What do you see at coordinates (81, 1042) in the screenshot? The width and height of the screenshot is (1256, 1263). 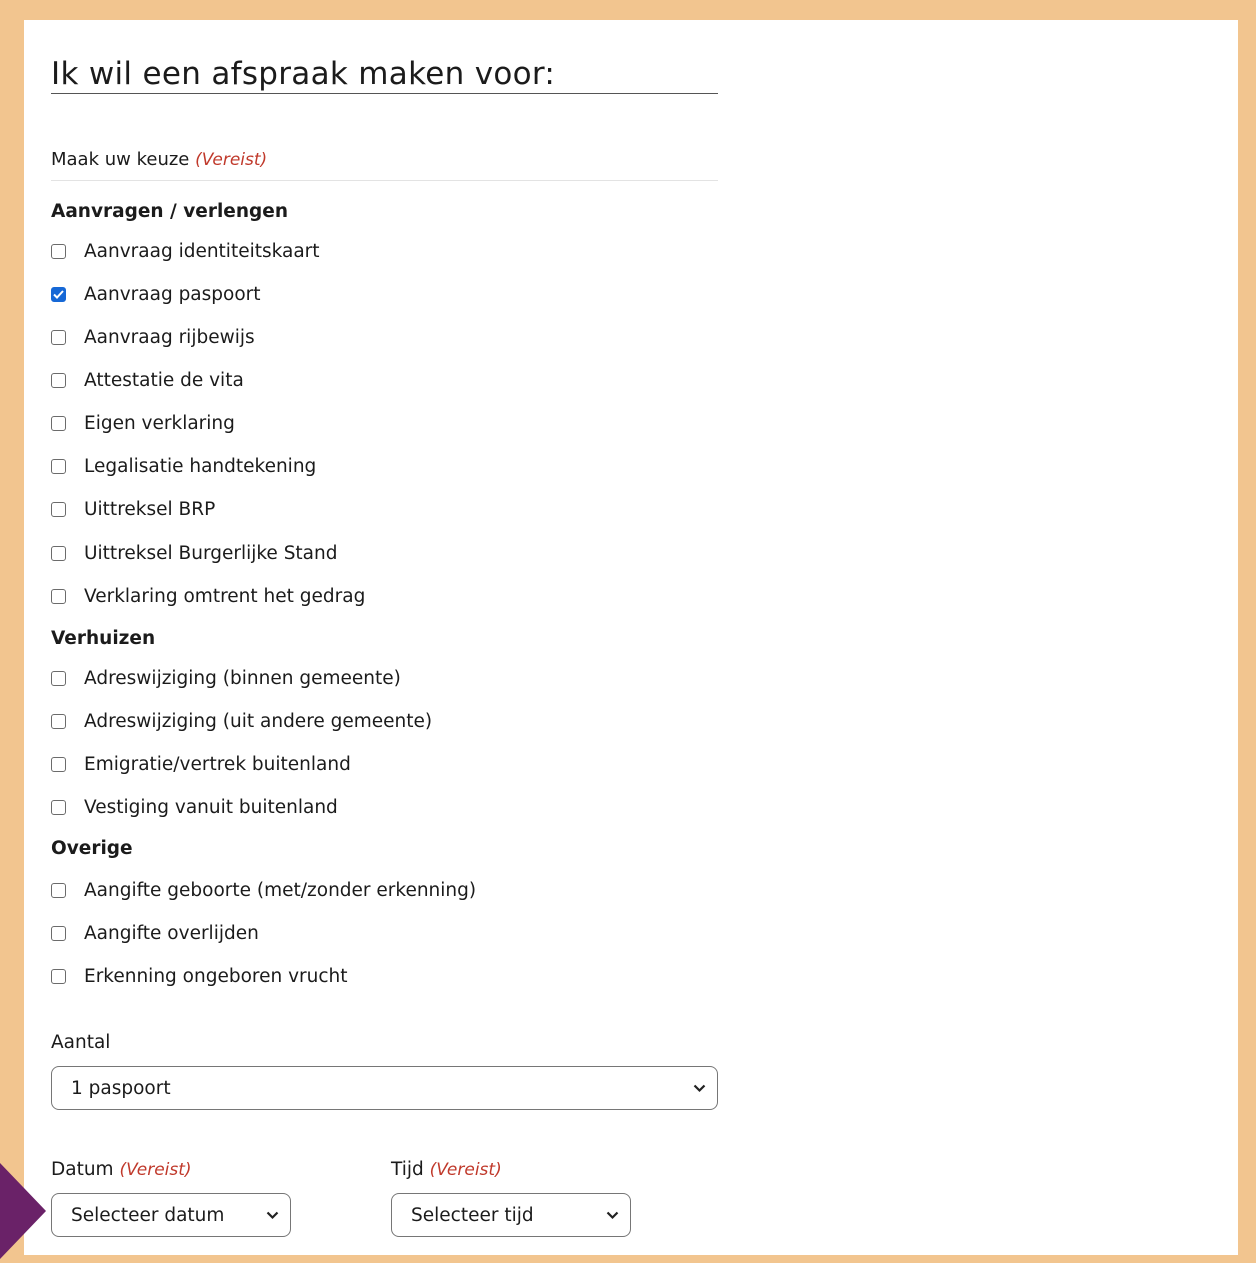 I see `quantity-label: Aantal` at bounding box center [81, 1042].